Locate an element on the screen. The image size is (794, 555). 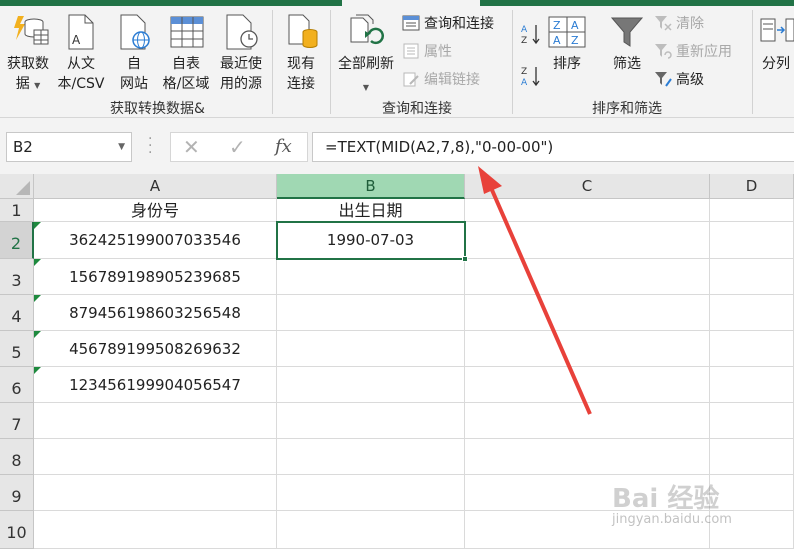
annotation-arrow is located at coordinates (535, 290).